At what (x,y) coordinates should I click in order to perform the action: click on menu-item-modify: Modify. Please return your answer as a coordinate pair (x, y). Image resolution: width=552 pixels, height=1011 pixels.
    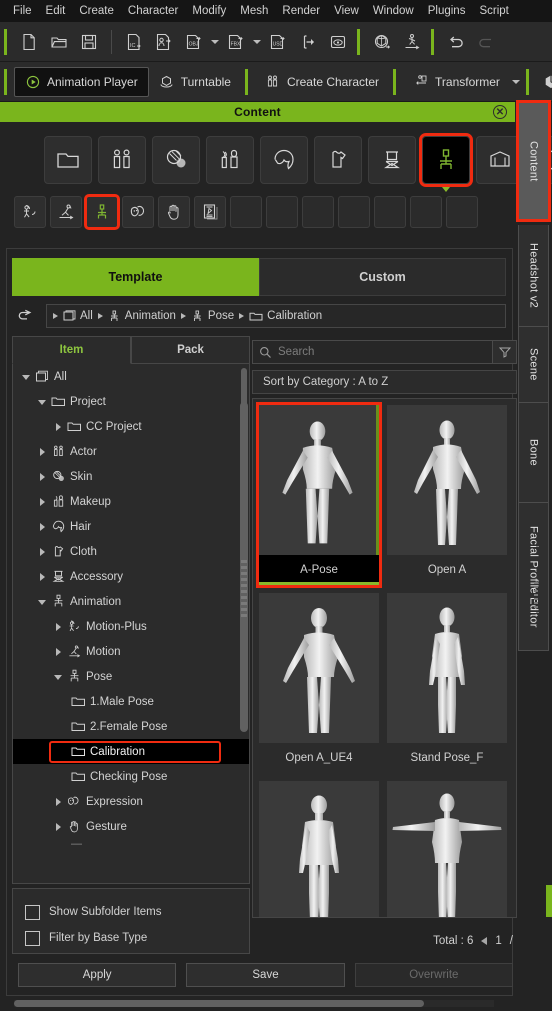
    Looking at the image, I should click on (209, 11).